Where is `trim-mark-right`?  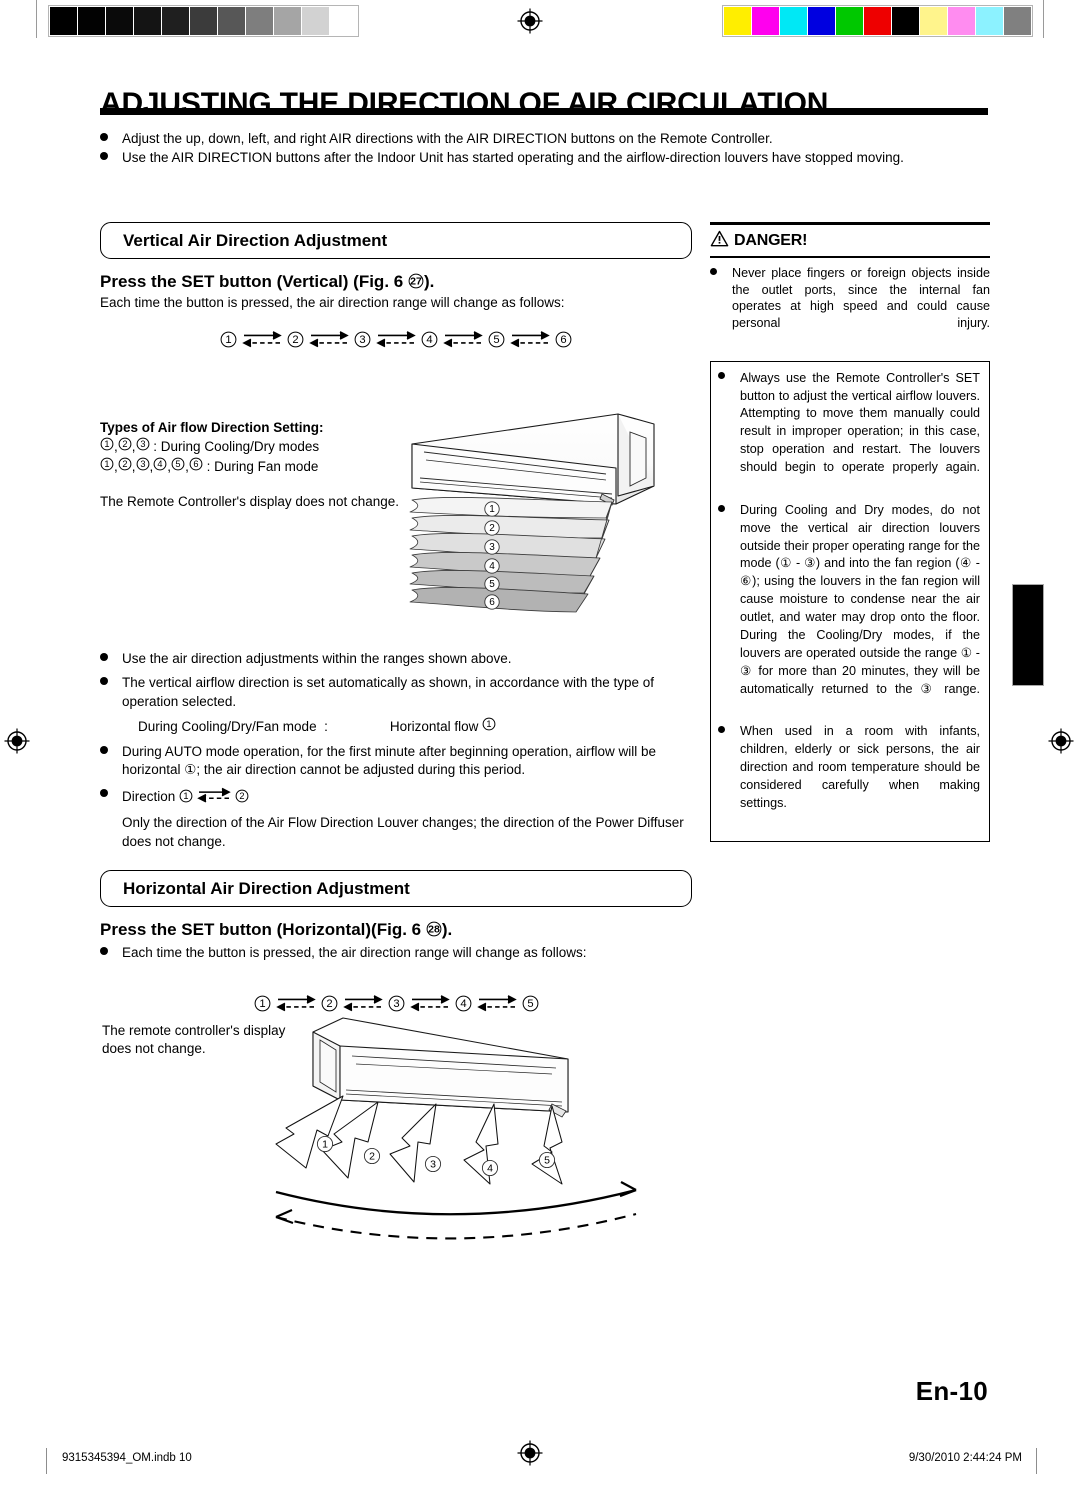
trim-mark-right is located at coordinates (1043, 19).